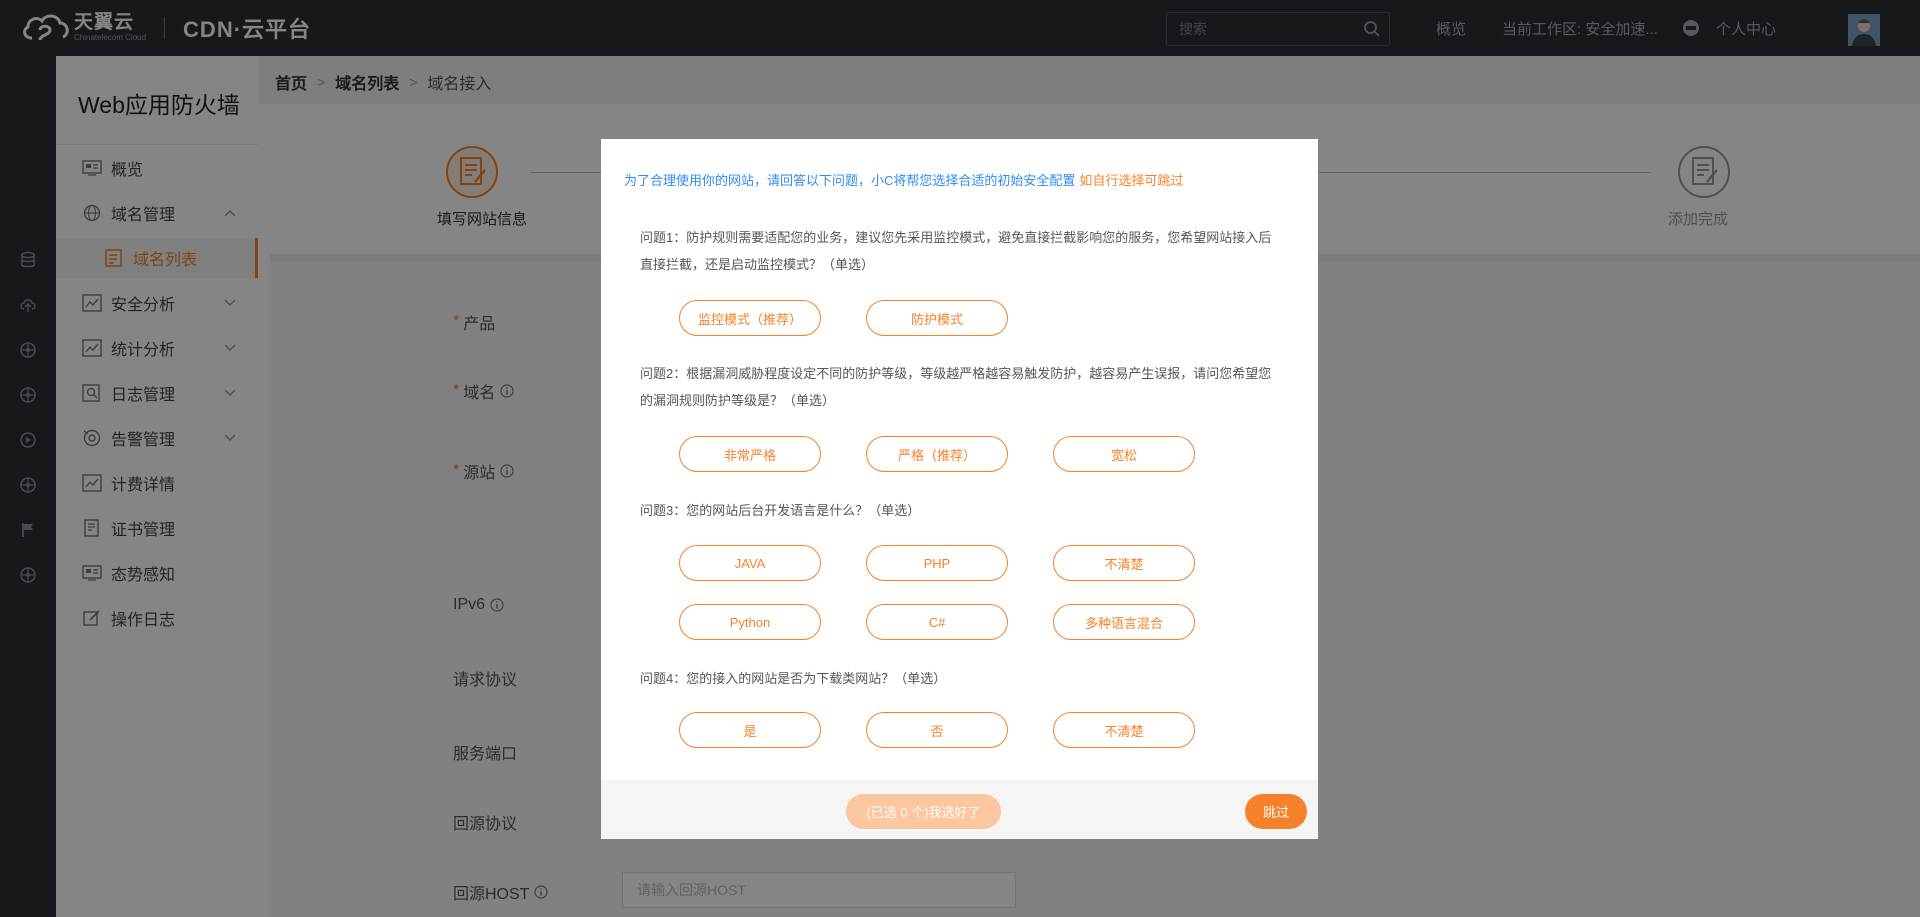 This screenshot has height=917, width=1920. Describe the element at coordinates (1124, 454) in the screenshot. I see `q2-option-loose: 宽松` at that location.